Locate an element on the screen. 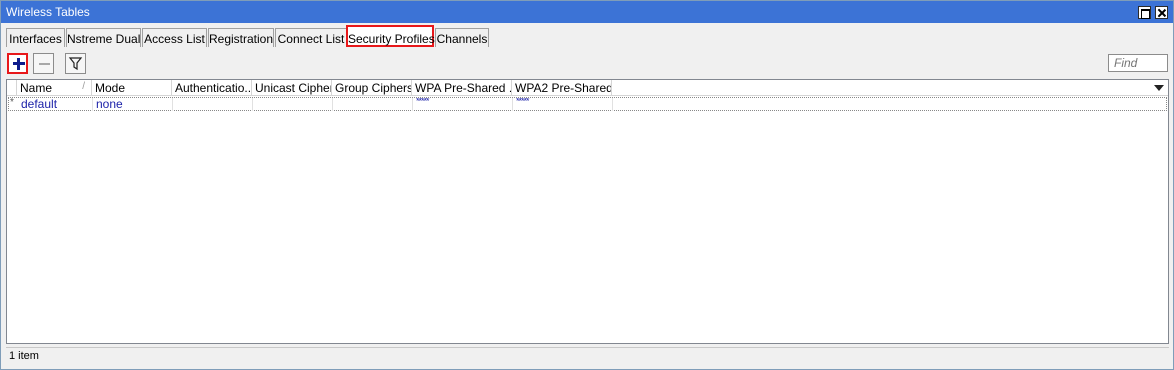 The height and width of the screenshot is (370, 1174). cell-group-ciphers is located at coordinates (373, 104).